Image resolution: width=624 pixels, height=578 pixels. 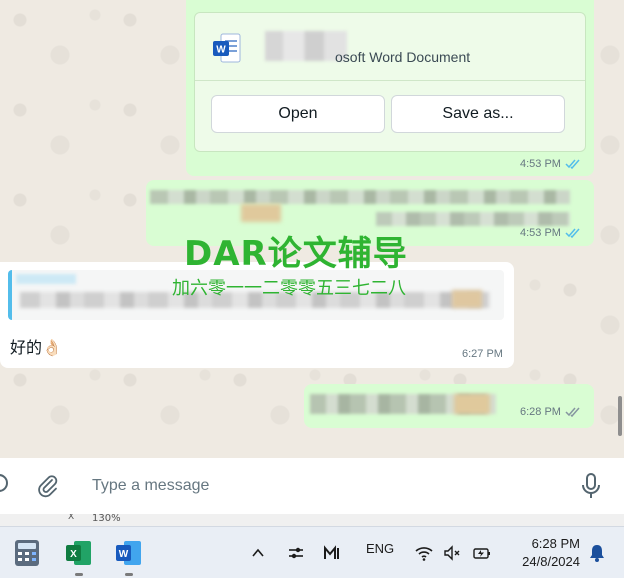 What do you see at coordinates (482, 553) in the screenshot?
I see `battery-charging-icon` at bounding box center [482, 553].